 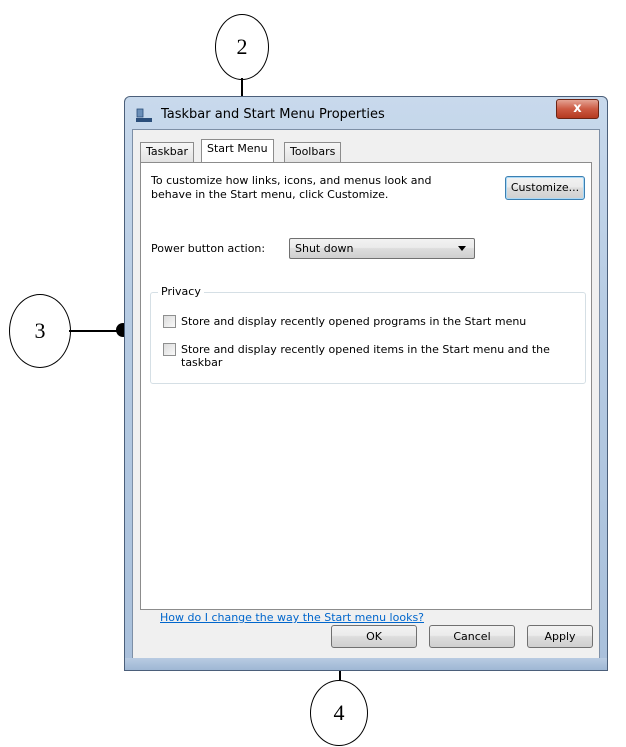 What do you see at coordinates (366, 664) in the screenshot?
I see `window-bottom-frame` at bounding box center [366, 664].